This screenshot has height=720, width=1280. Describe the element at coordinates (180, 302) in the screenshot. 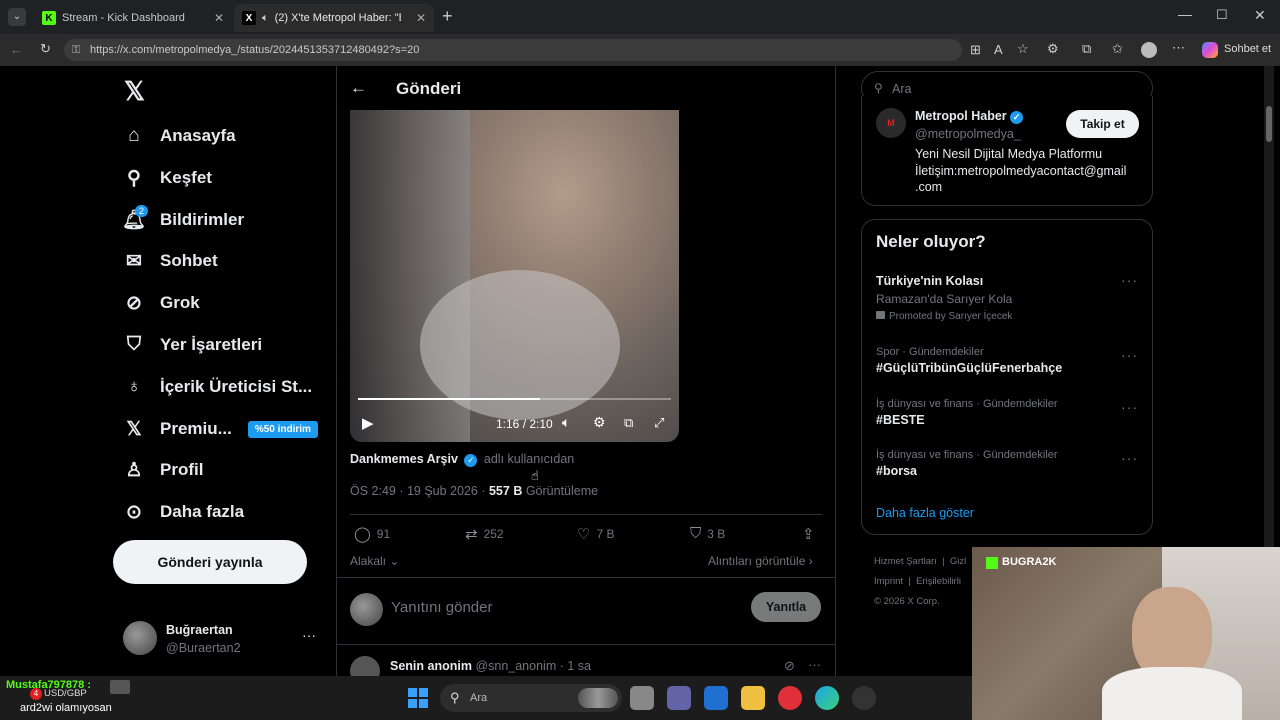

I see `sidebar-item-label: Grok` at that location.